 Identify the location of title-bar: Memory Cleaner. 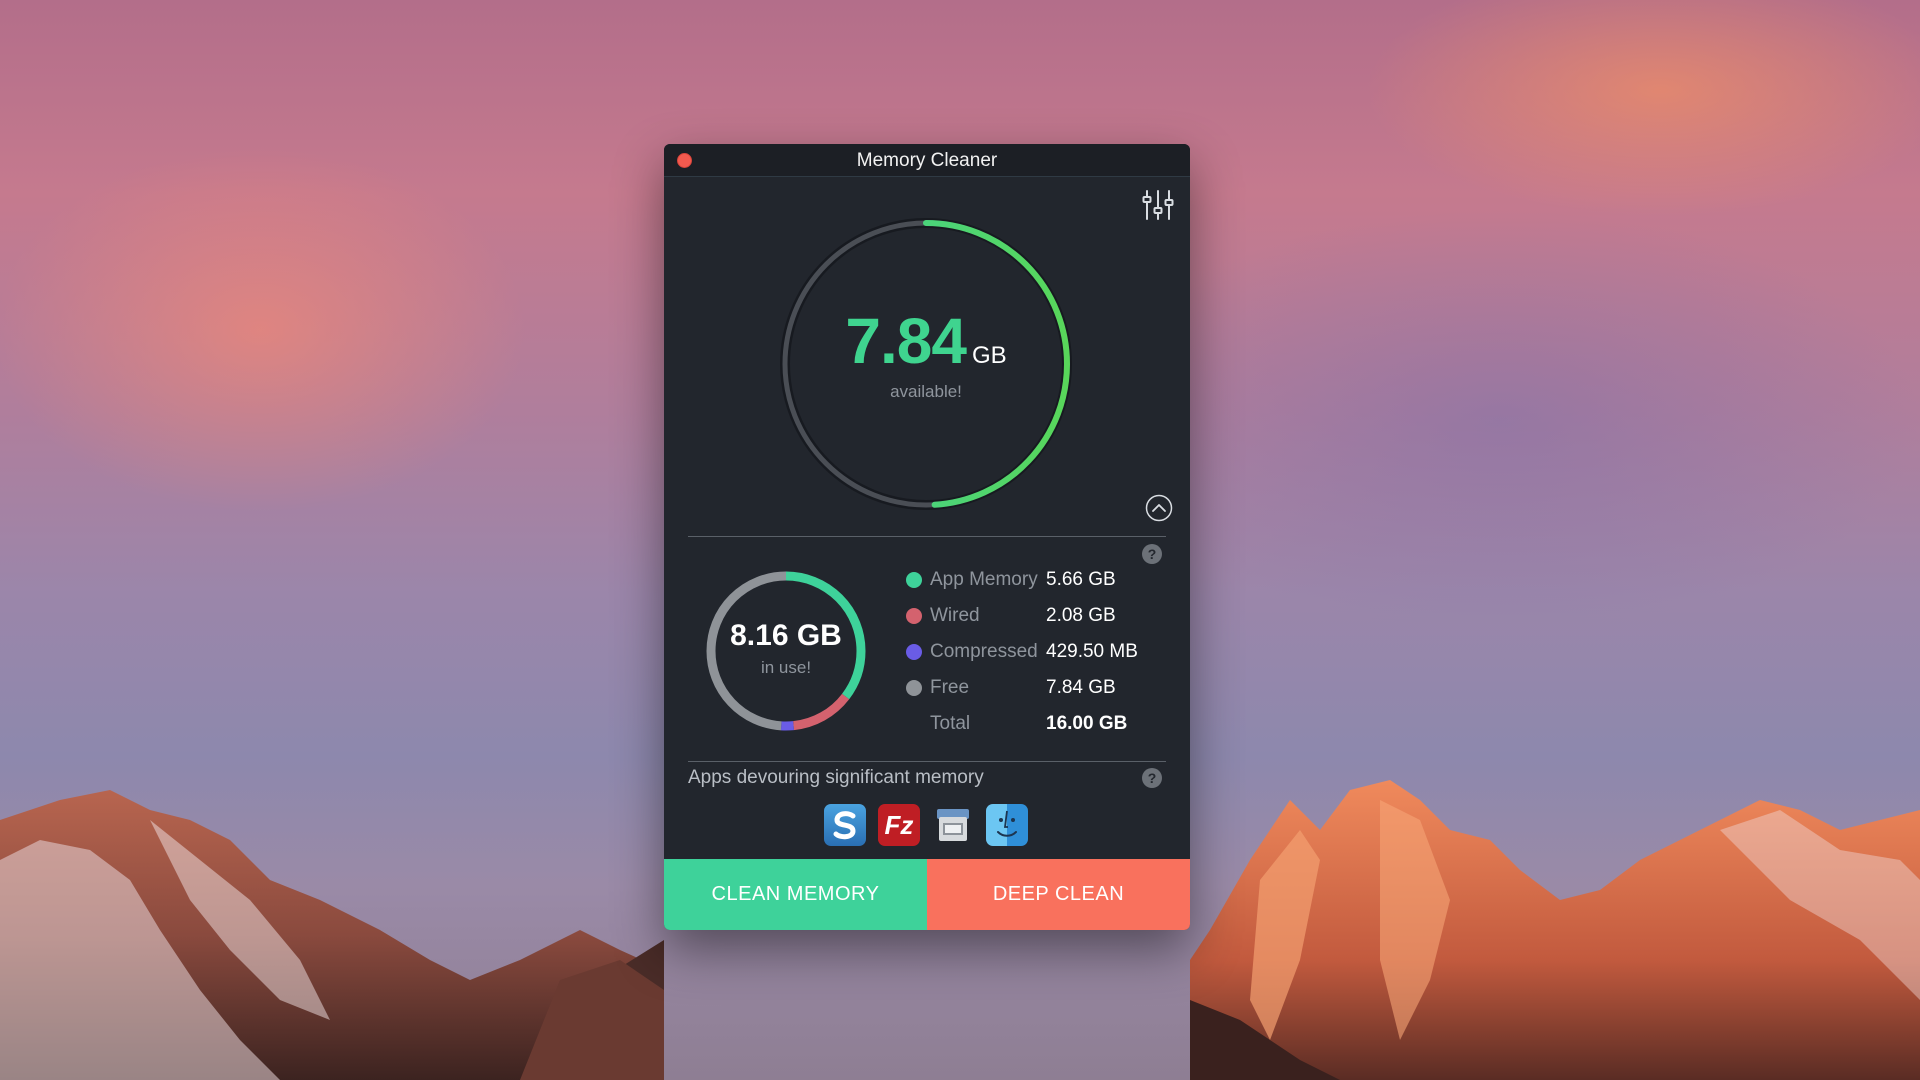
(927, 160).